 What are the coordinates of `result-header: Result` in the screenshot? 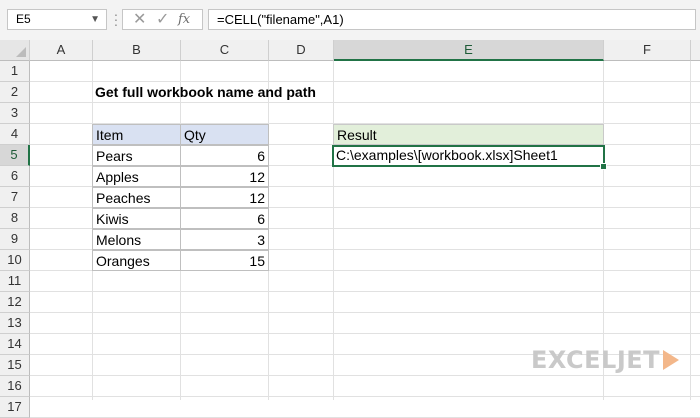 It's located at (468, 134).